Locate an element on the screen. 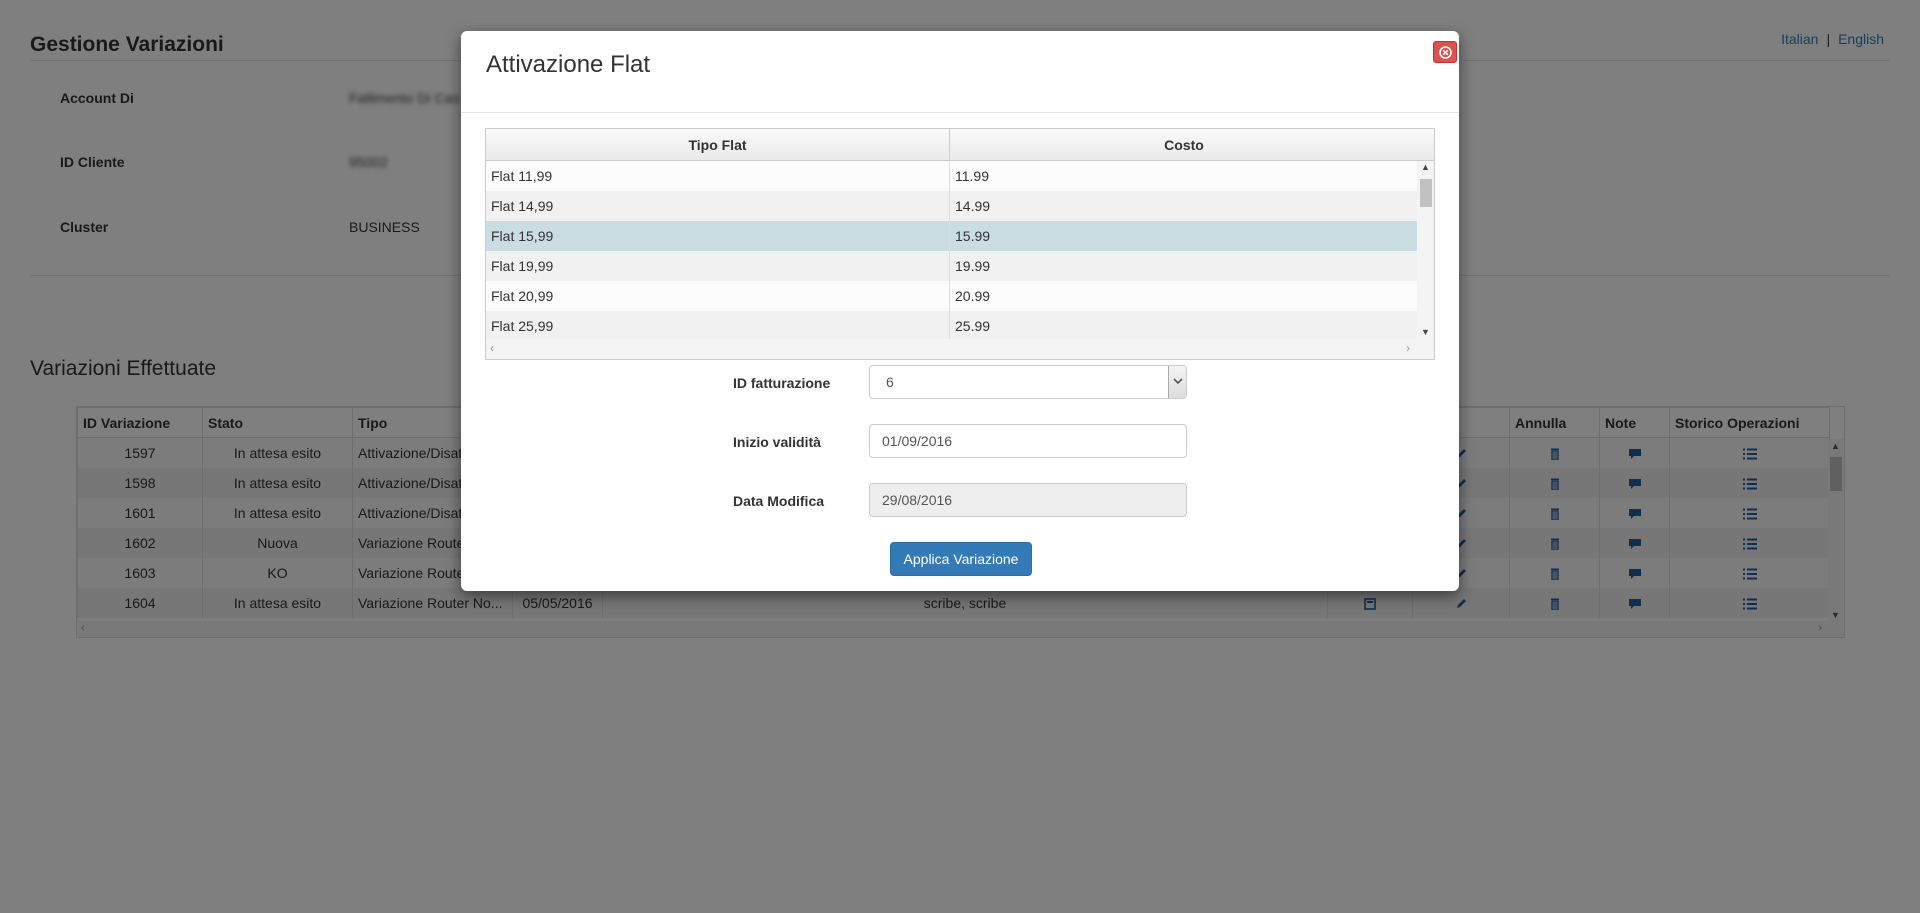  col-header-tipo-flat: Tipo Flat is located at coordinates (718, 144).